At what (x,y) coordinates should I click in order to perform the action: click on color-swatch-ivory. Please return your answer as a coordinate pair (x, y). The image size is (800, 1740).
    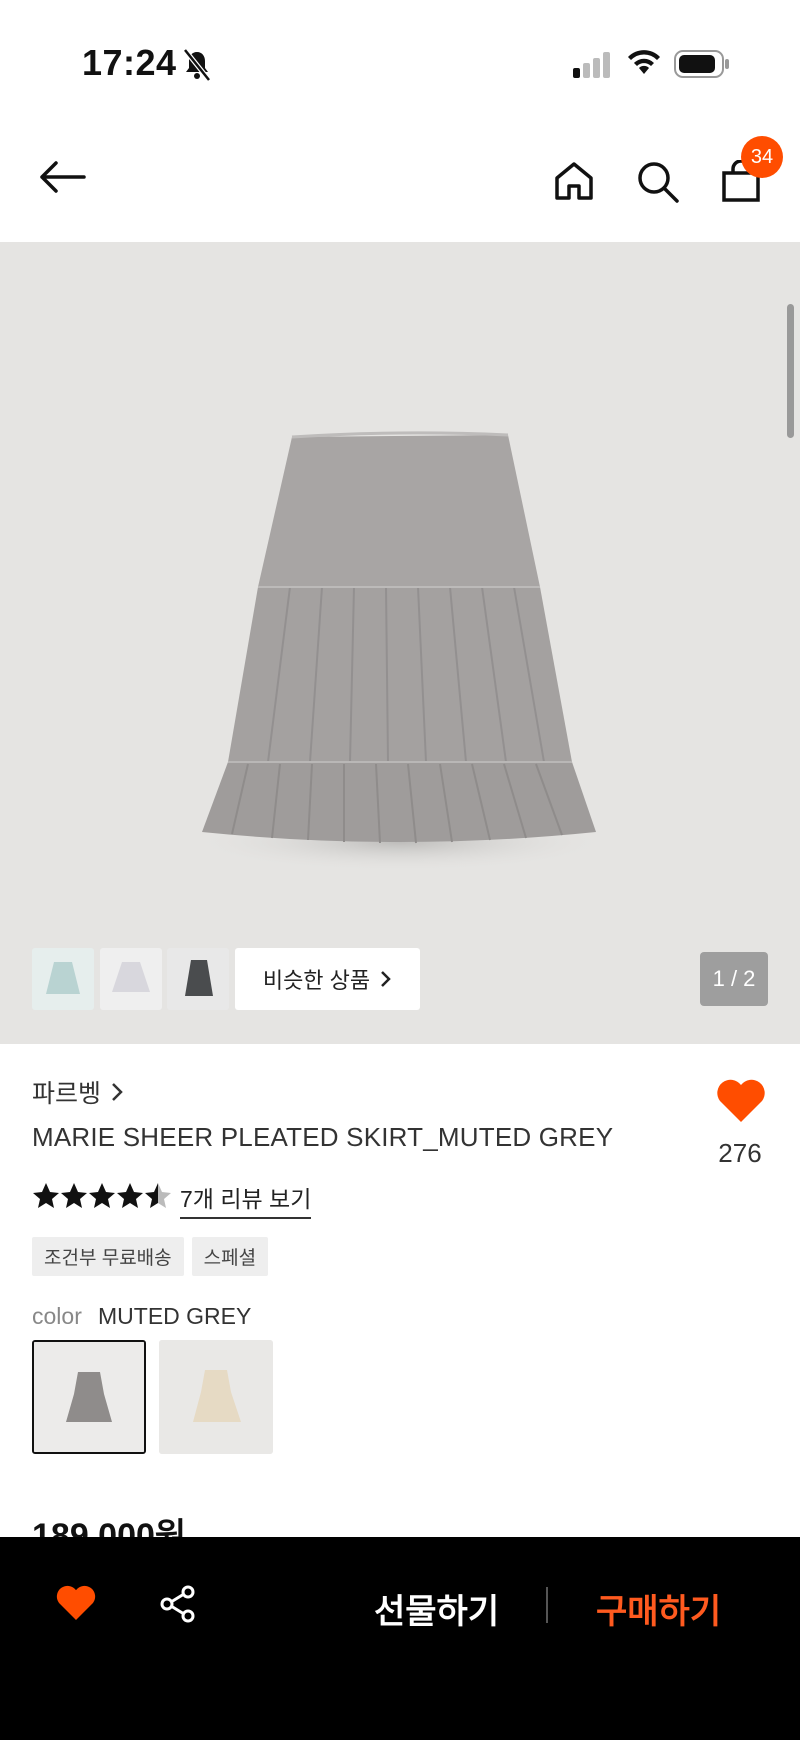
    Looking at the image, I should click on (216, 1397).